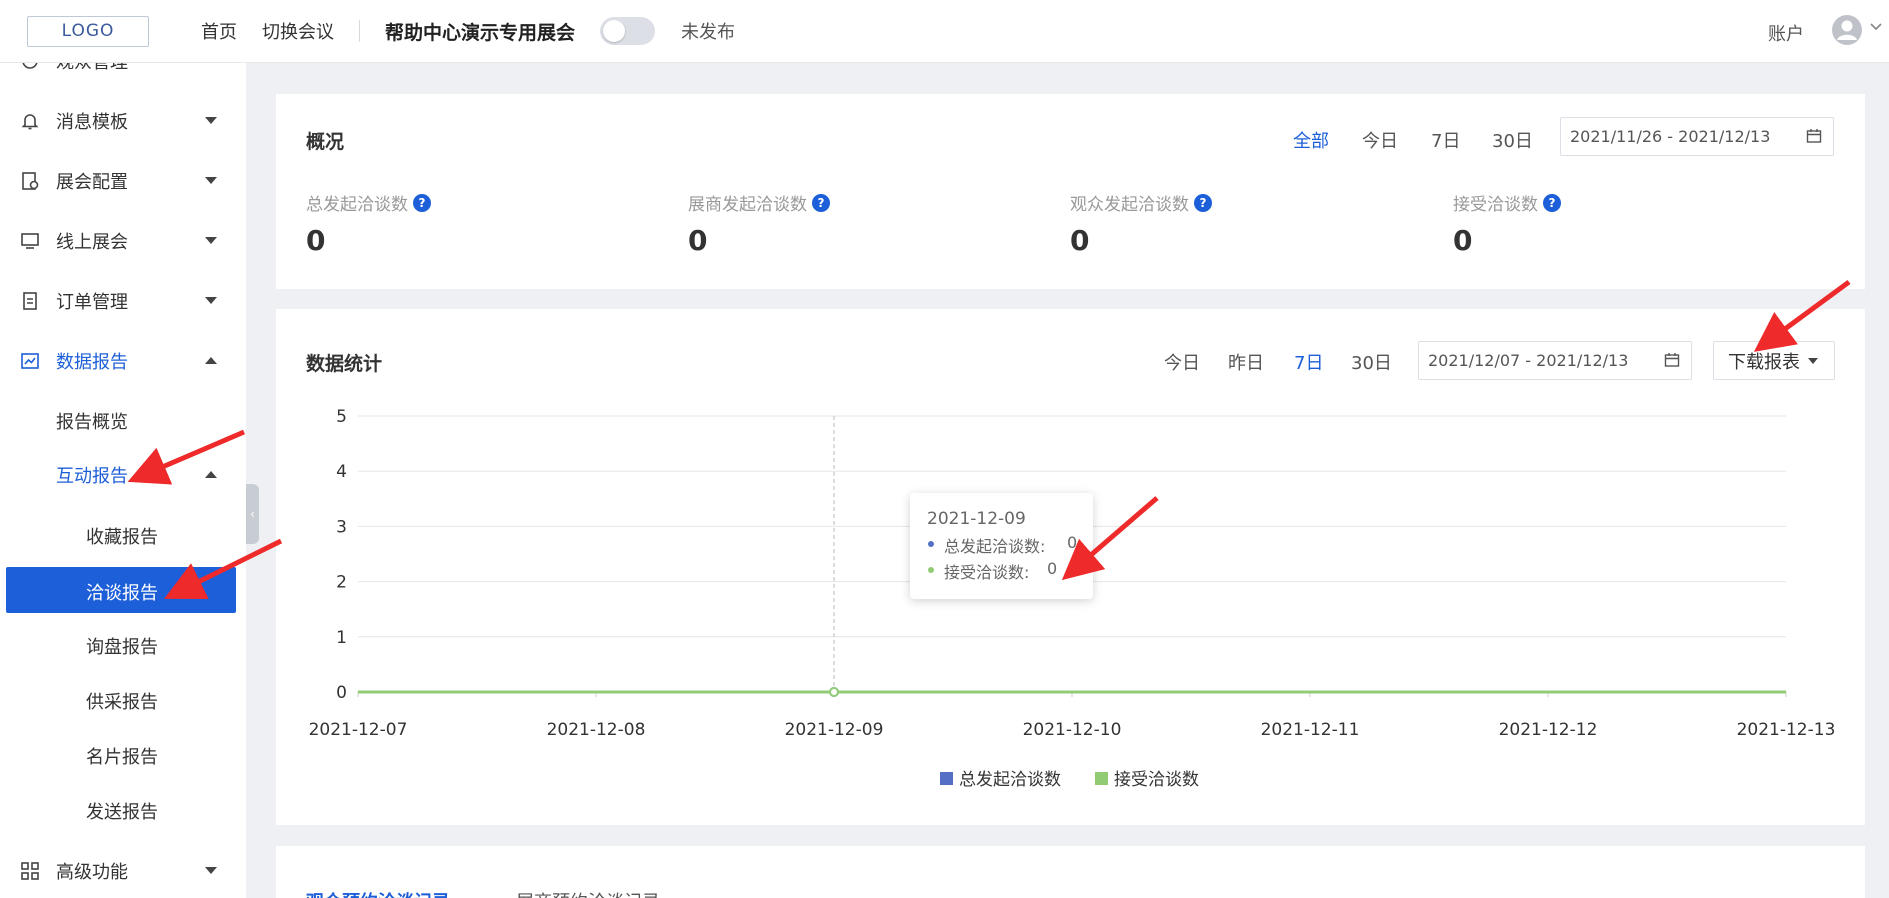  What do you see at coordinates (1246, 362) in the screenshot?
I see `stats-filter-yesterday: 昨日` at bounding box center [1246, 362].